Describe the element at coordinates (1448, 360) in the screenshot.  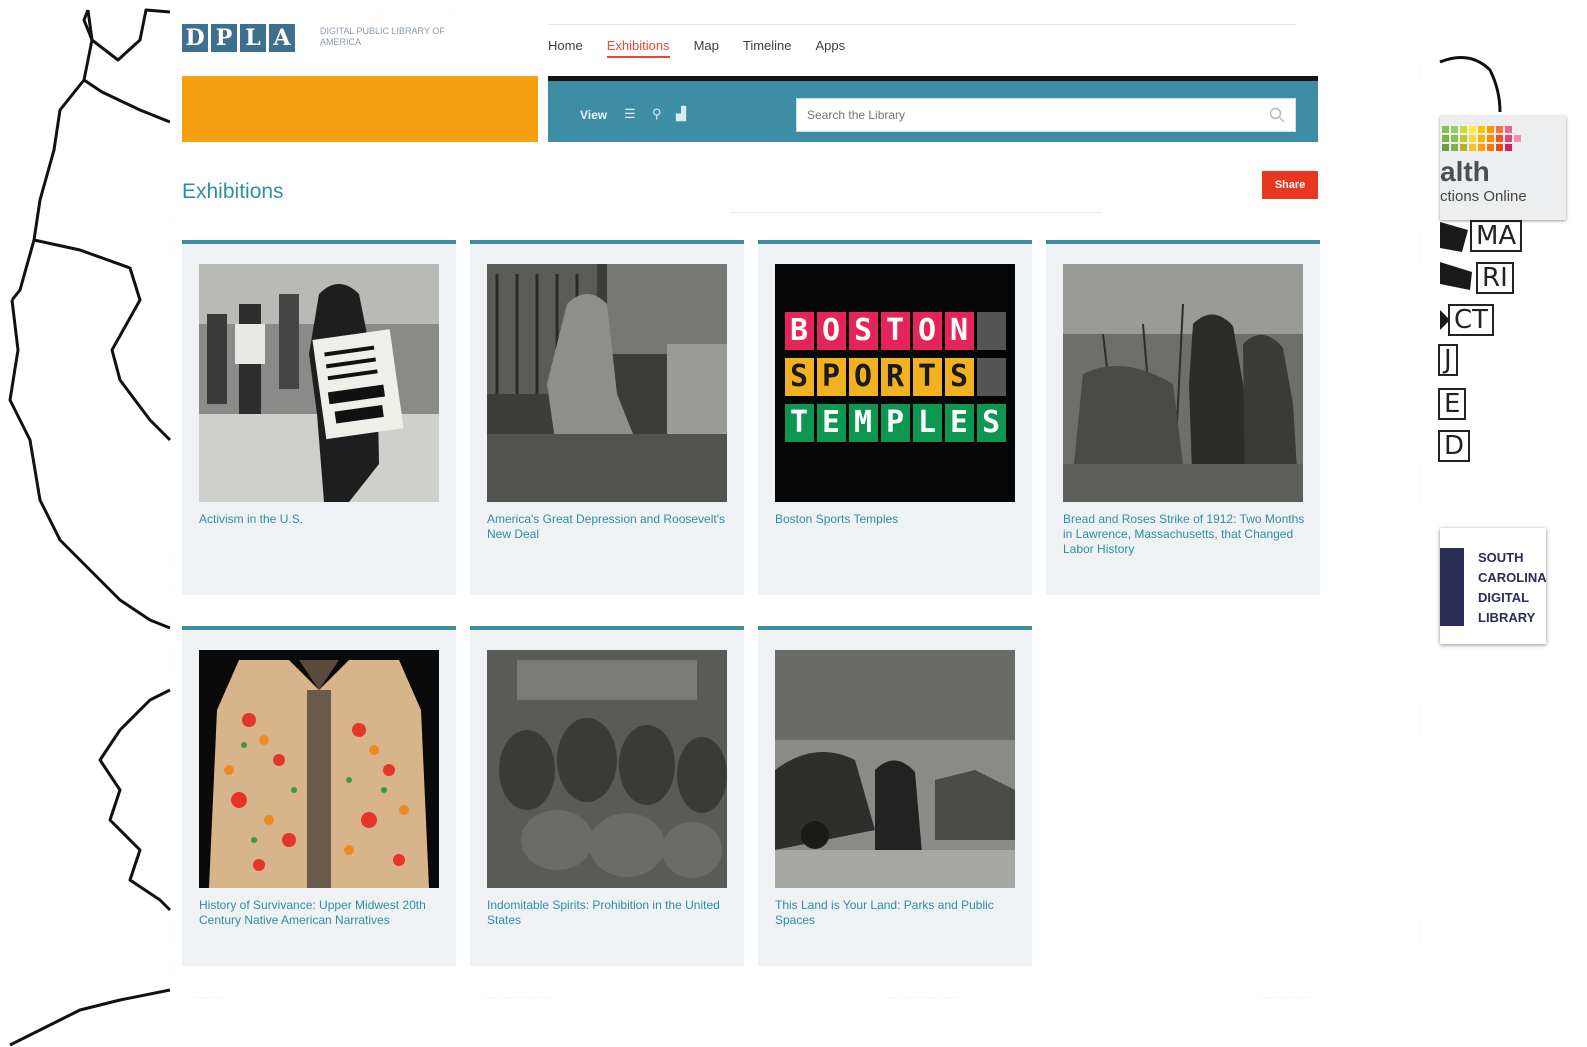
I see `map-label-nj: J` at that location.